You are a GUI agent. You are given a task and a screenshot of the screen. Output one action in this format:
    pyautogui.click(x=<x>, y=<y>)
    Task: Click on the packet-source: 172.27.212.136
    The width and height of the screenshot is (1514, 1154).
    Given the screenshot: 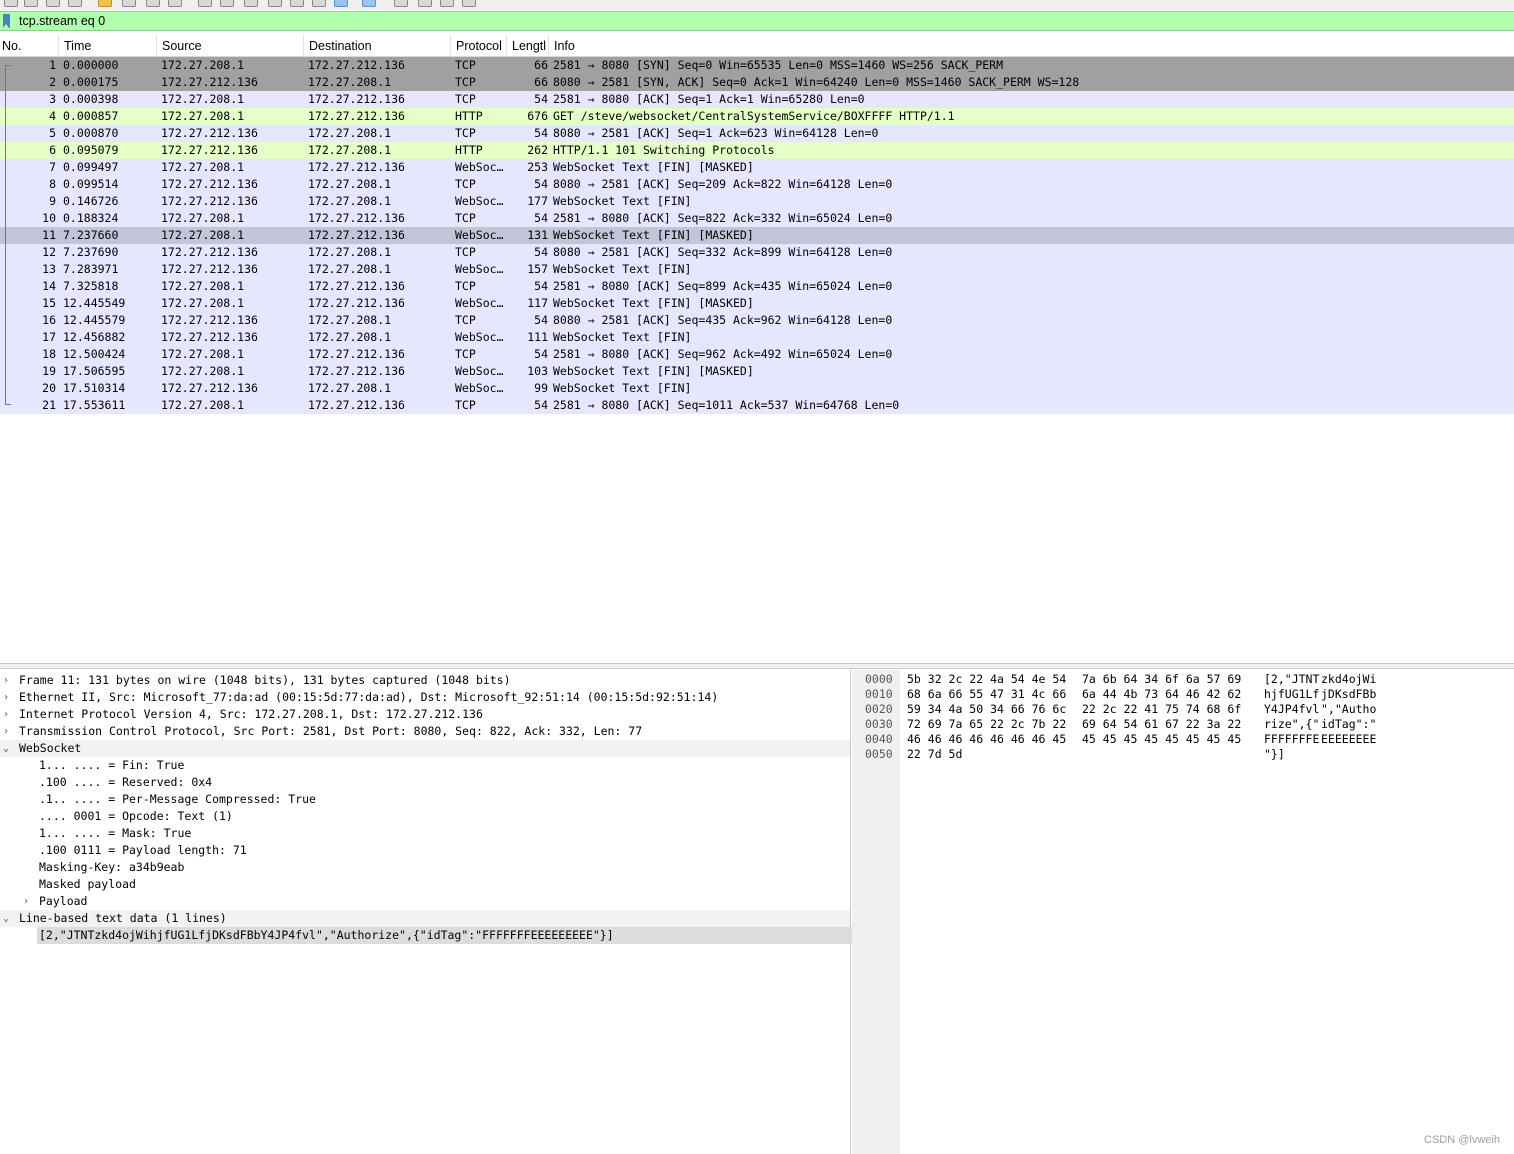 What is the action you would take?
    pyautogui.click(x=209, y=252)
    